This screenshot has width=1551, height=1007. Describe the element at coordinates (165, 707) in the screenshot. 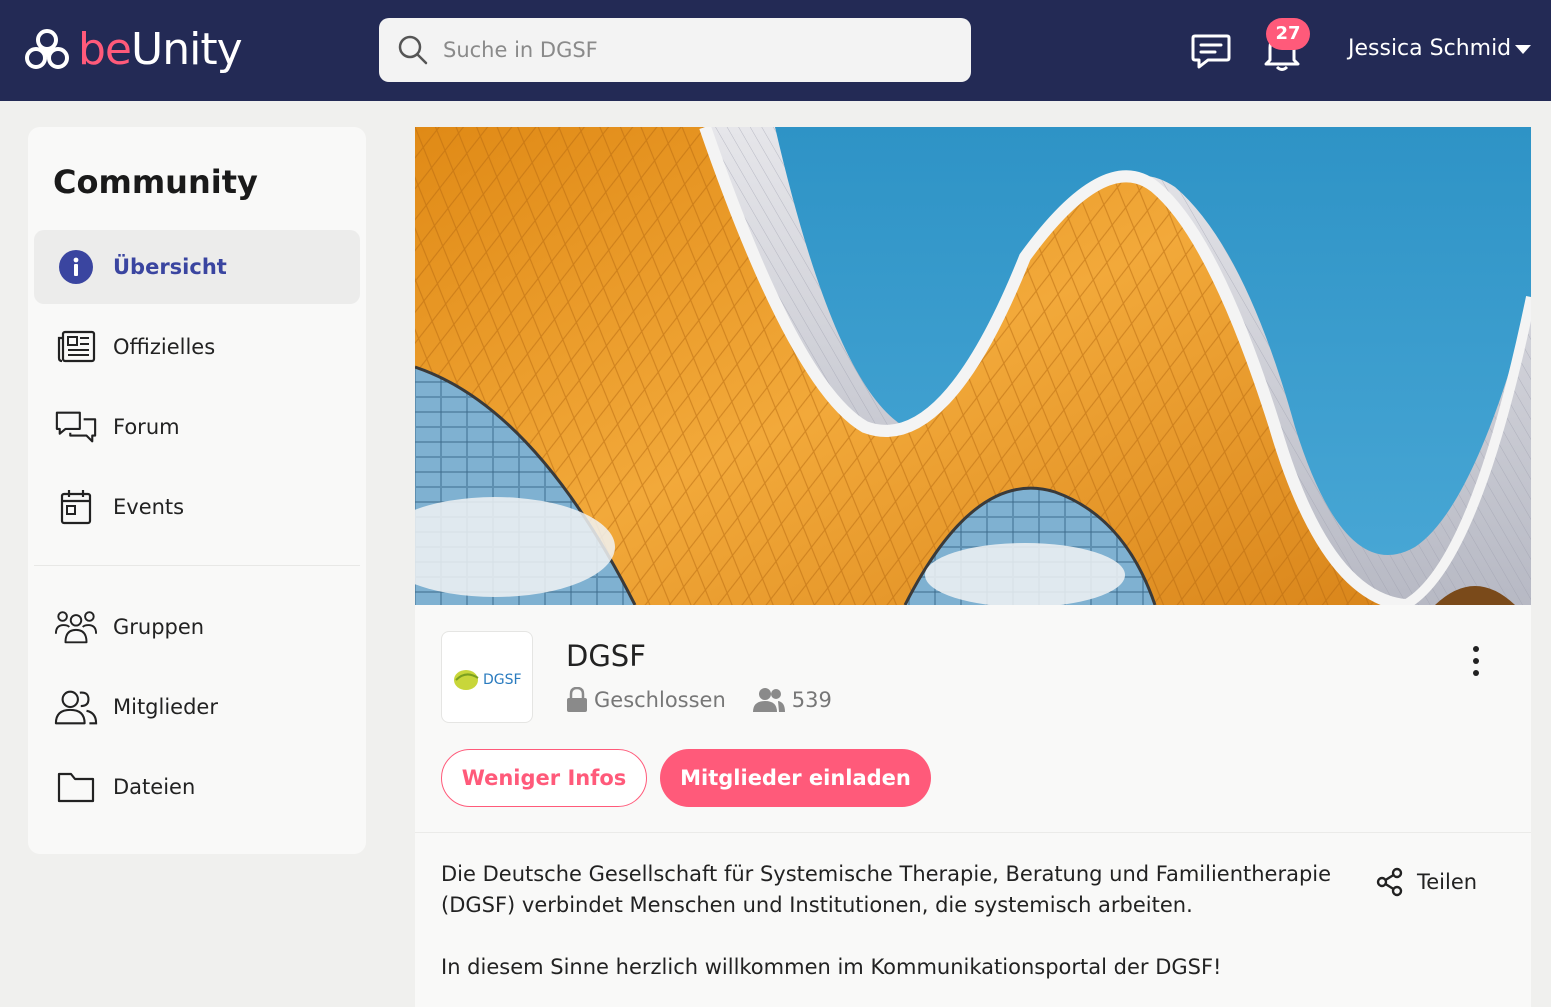

I see `sidebar-item-label: Mitglieder` at that location.